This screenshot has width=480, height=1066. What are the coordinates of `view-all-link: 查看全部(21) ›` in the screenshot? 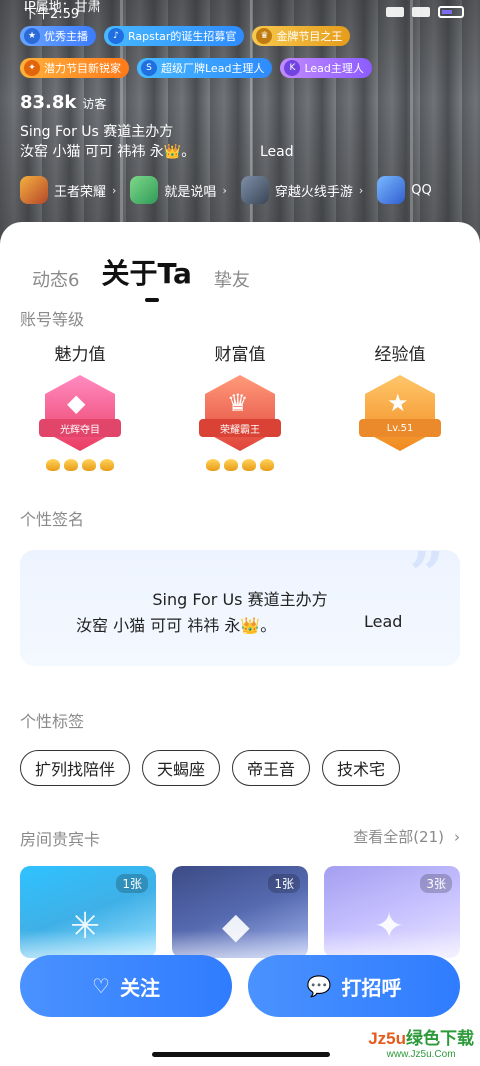 It's located at (406, 836).